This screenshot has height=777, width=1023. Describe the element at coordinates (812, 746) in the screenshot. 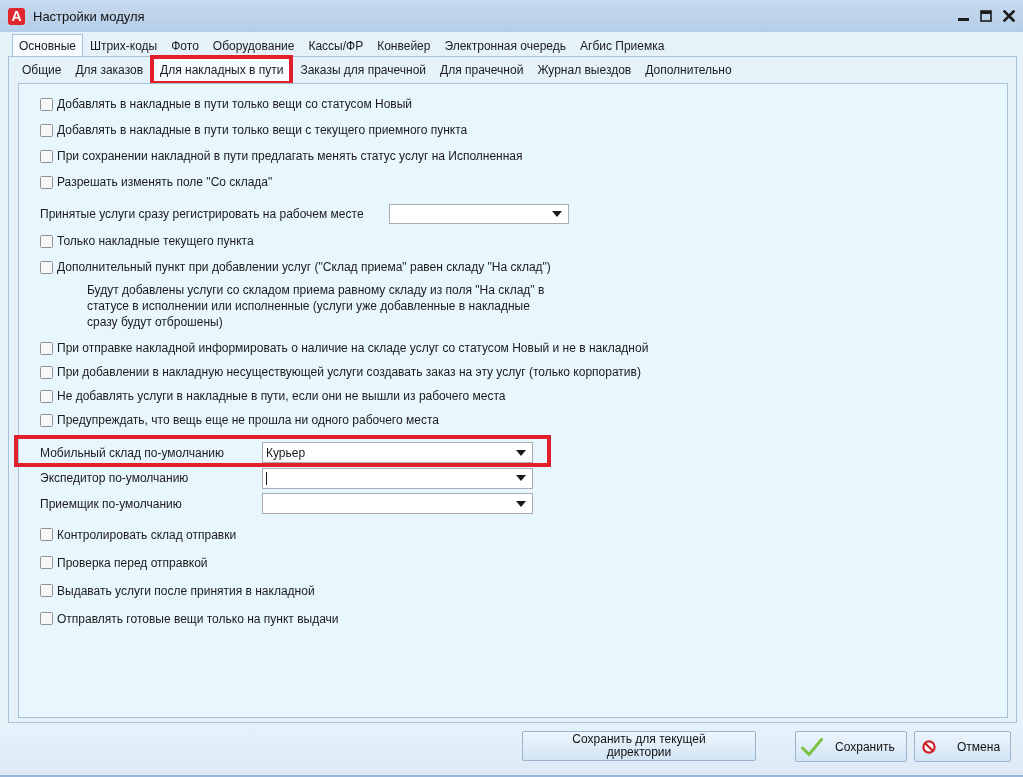

I see `checkmark-icon` at that location.